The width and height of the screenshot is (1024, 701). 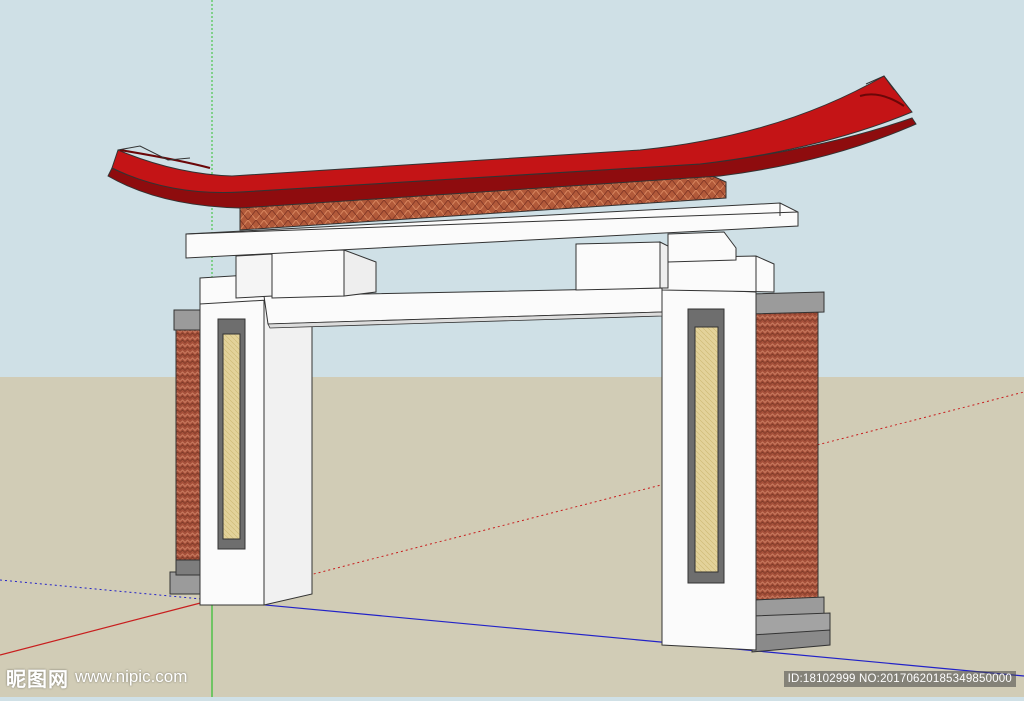 I want to click on watermark-left: 昵图网 www.nipic.com, so click(x=97, y=678).